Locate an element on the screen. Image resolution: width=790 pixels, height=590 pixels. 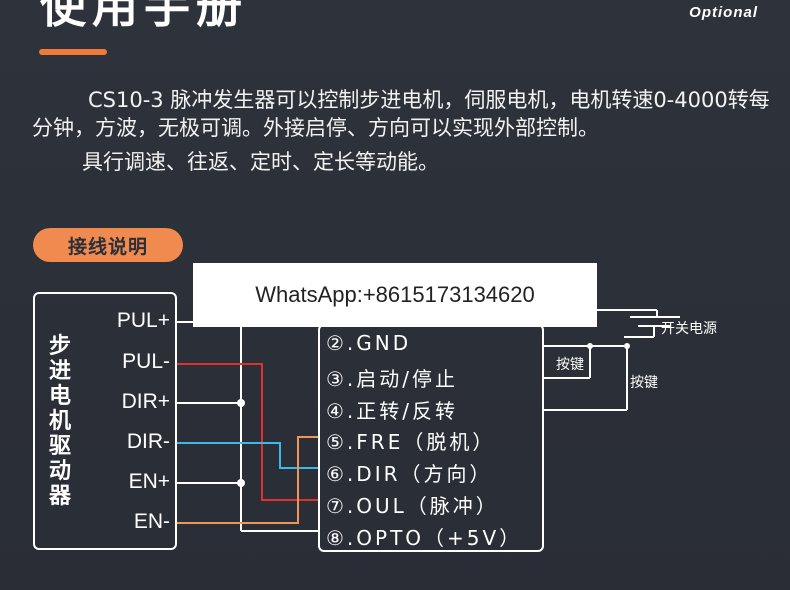
wire-pul-minus is located at coordinates (247, 432).